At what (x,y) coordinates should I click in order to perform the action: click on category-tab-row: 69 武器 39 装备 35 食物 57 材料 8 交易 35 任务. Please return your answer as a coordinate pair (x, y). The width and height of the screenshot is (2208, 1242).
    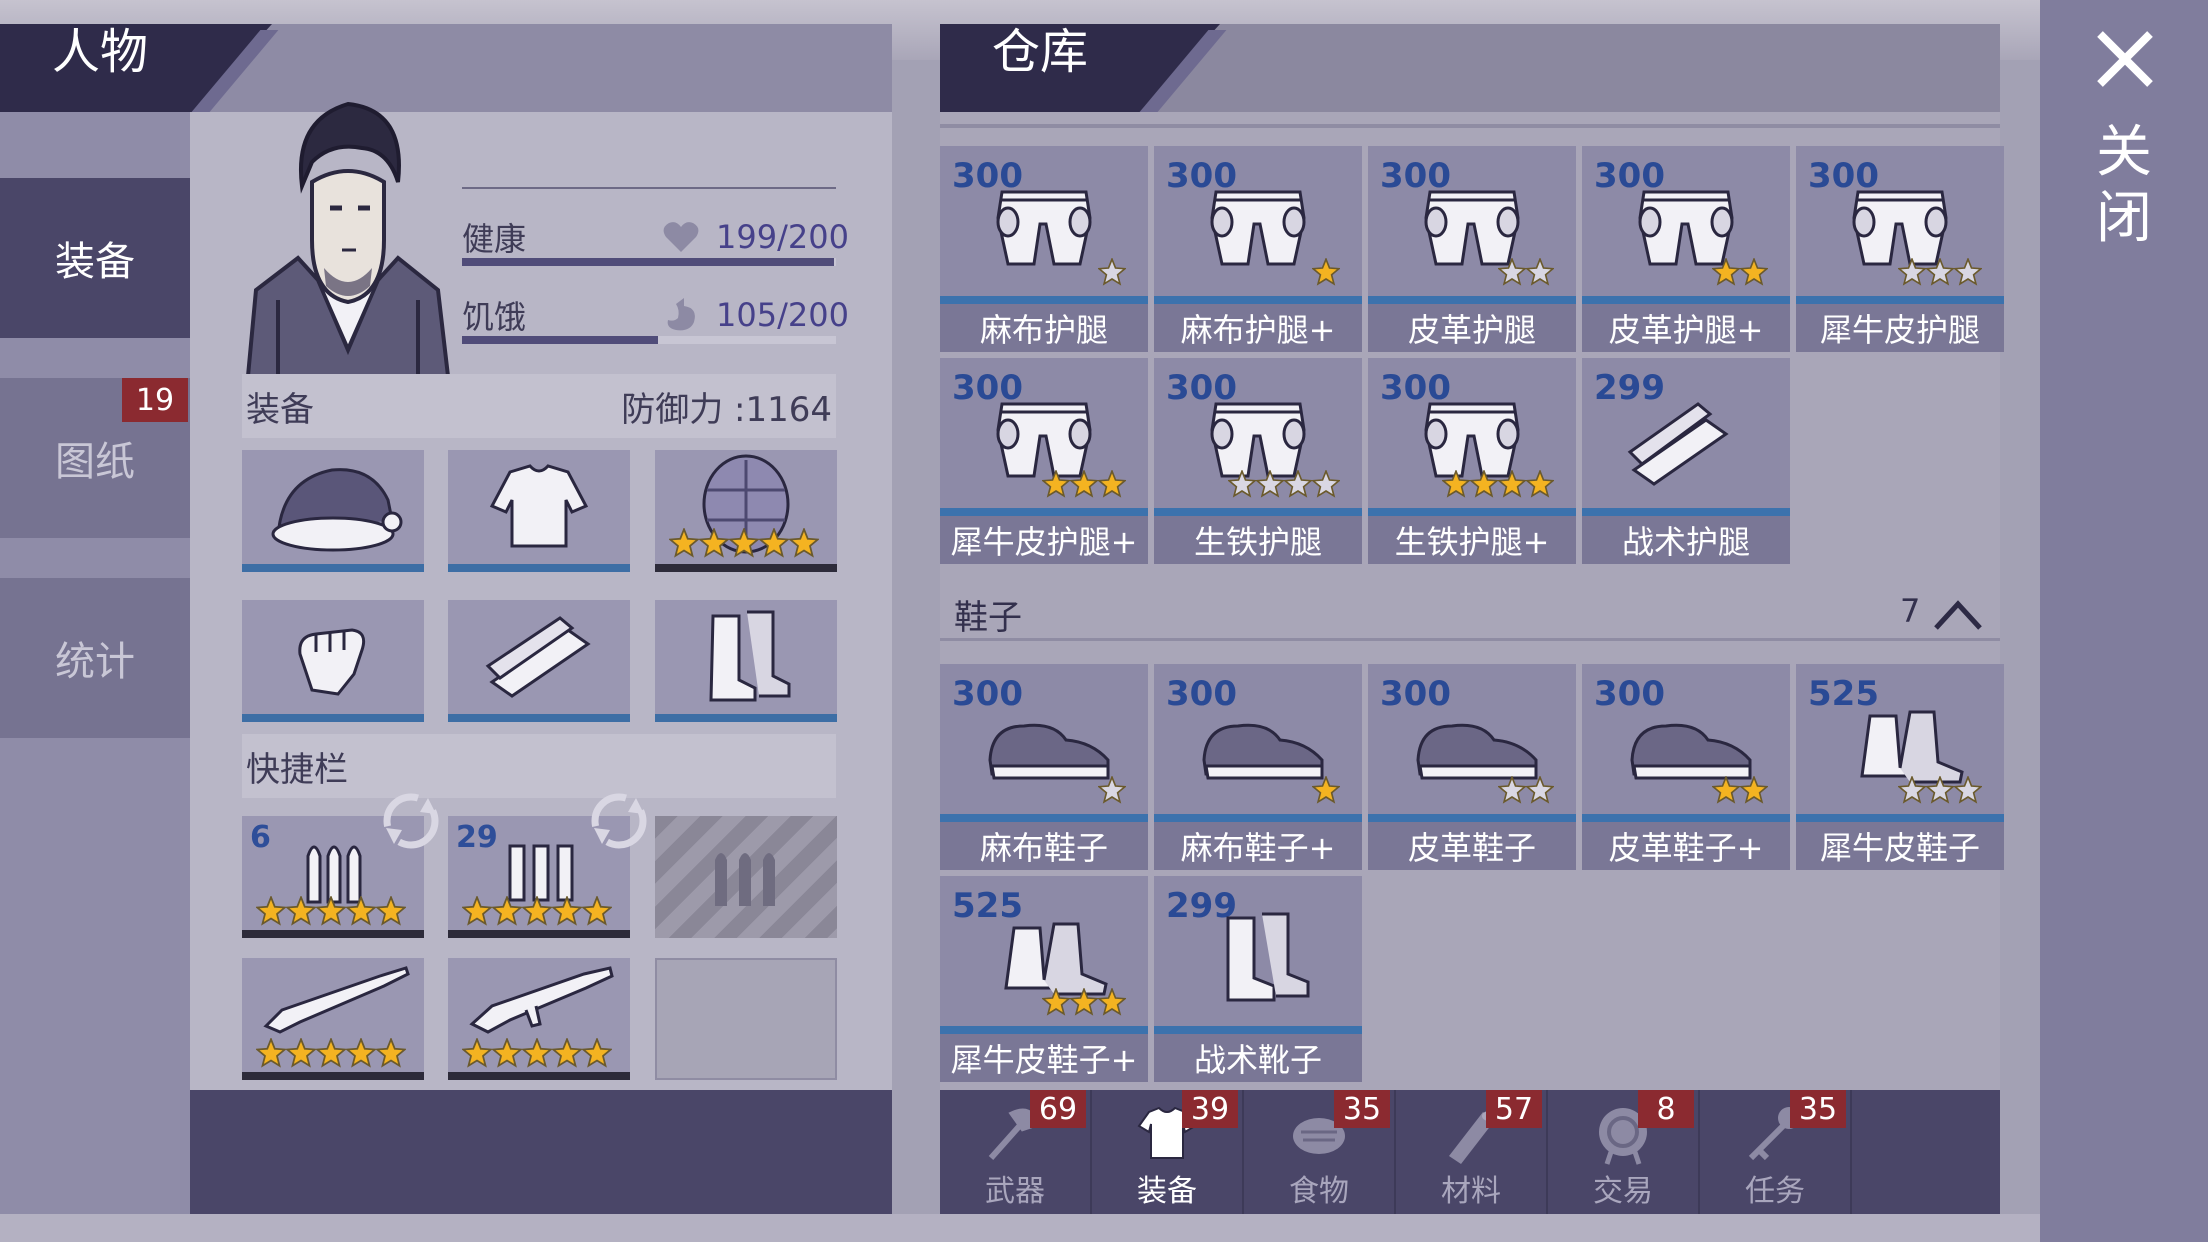
    Looking at the image, I should click on (1470, 1152).